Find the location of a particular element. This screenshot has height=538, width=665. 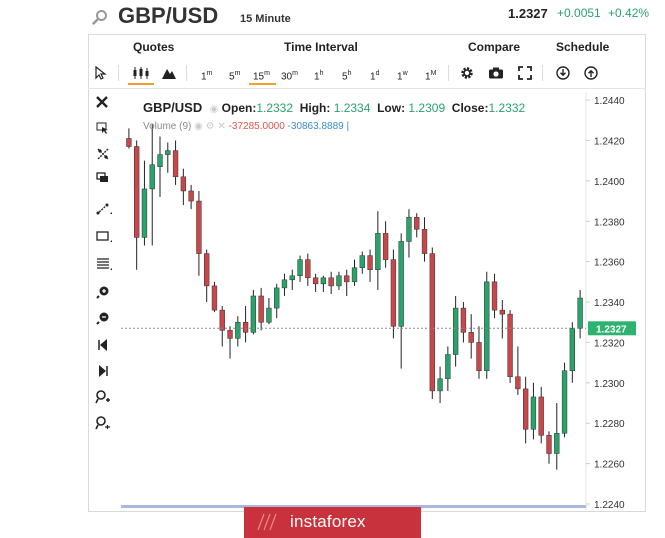

settings-icon: ⚙ is located at coordinates (210, 126).